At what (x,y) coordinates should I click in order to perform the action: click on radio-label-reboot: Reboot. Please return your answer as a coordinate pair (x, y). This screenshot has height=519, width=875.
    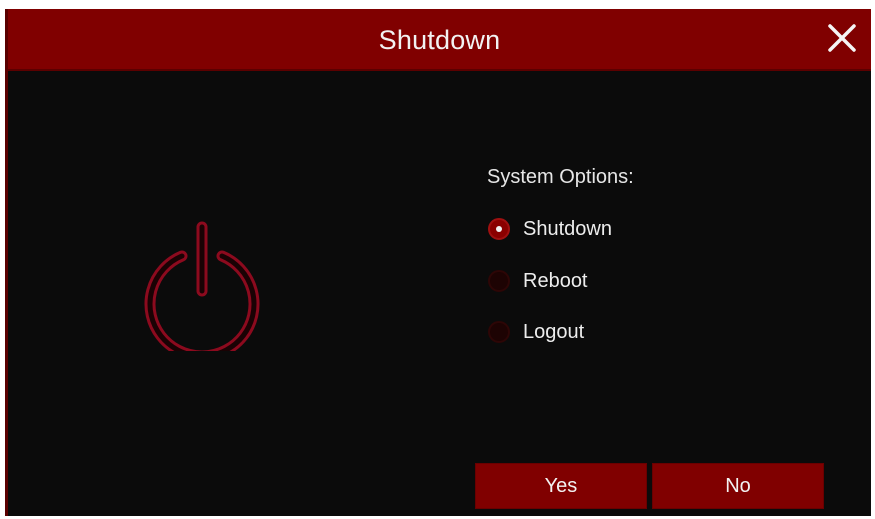
    Looking at the image, I should click on (555, 280).